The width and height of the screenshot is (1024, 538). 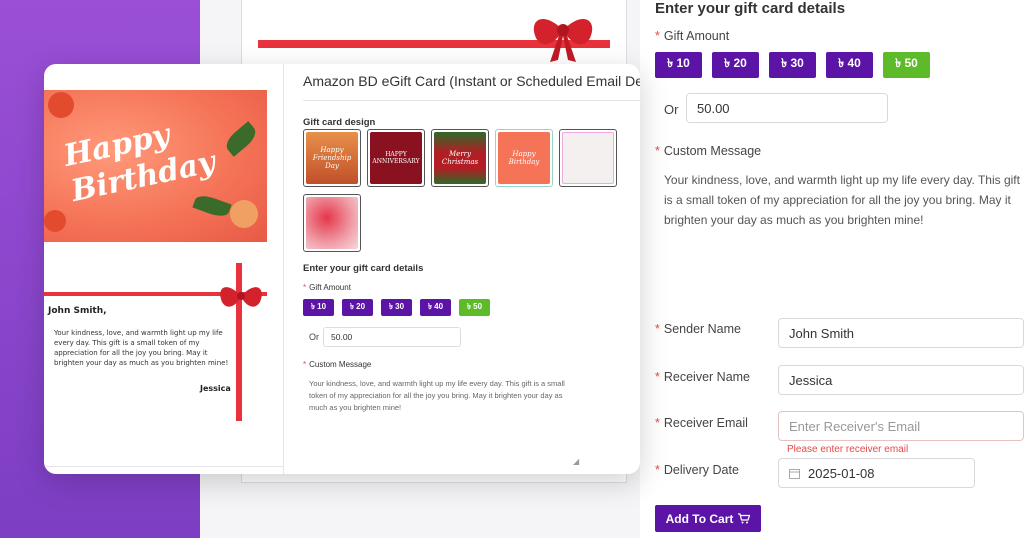 I want to click on design-thumb-floral, so click(x=588, y=158).